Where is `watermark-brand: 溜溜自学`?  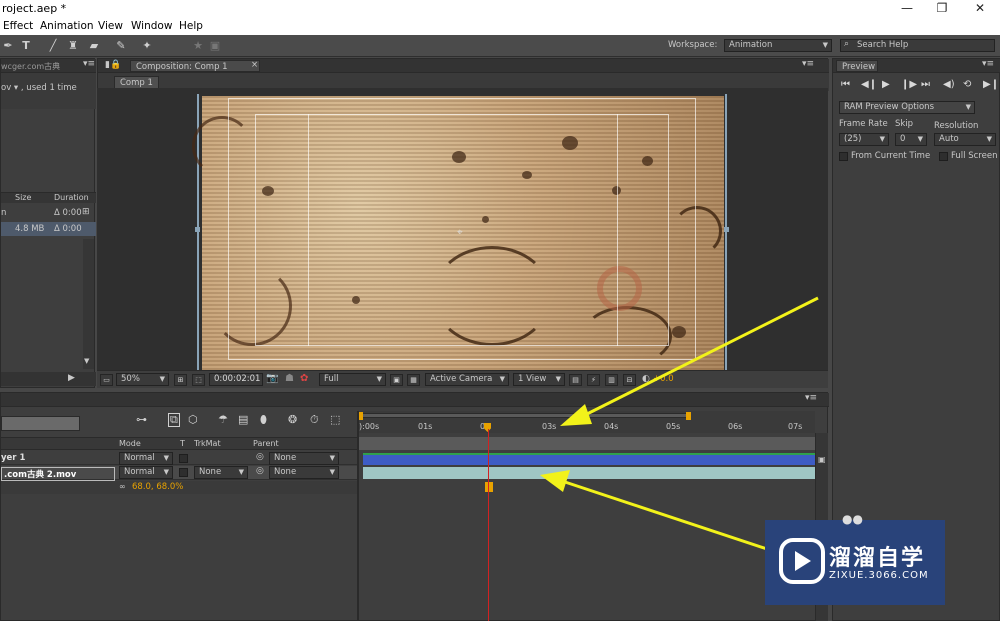
watermark-brand: 溜溜自学 is located at coordinates (877, 558).